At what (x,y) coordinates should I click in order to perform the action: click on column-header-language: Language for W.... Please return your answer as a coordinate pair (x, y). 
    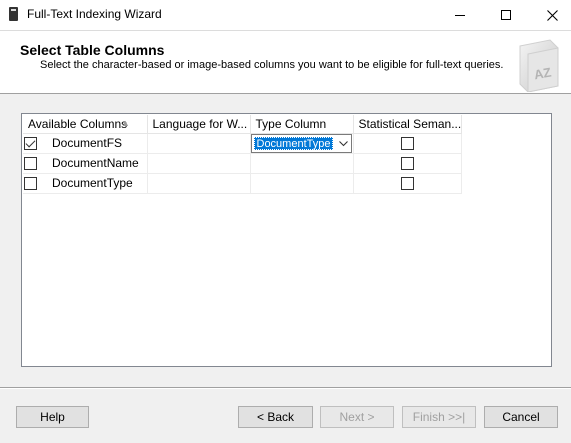
    Looking at the image, I should click on (199, 124).